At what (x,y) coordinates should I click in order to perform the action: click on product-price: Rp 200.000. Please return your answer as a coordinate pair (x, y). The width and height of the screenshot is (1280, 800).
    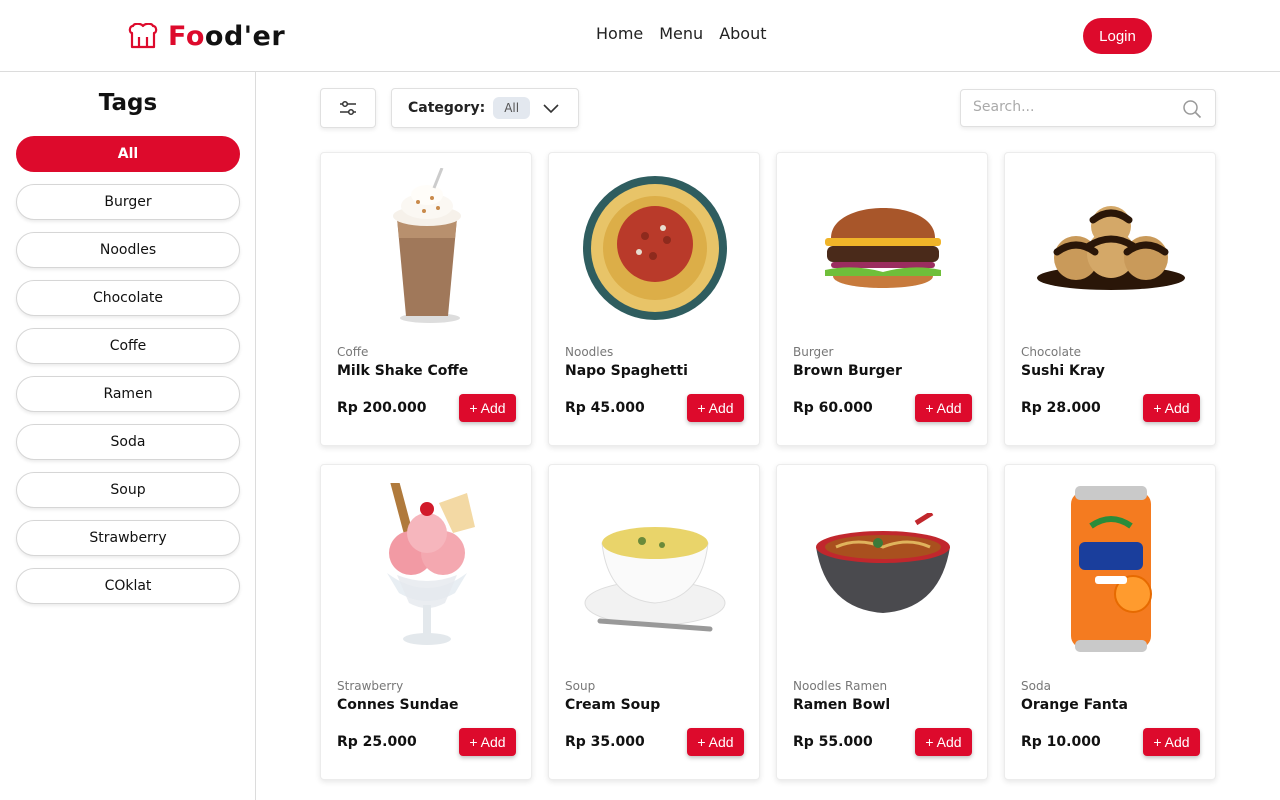
    Looking at the image, I should click on (382, 408).